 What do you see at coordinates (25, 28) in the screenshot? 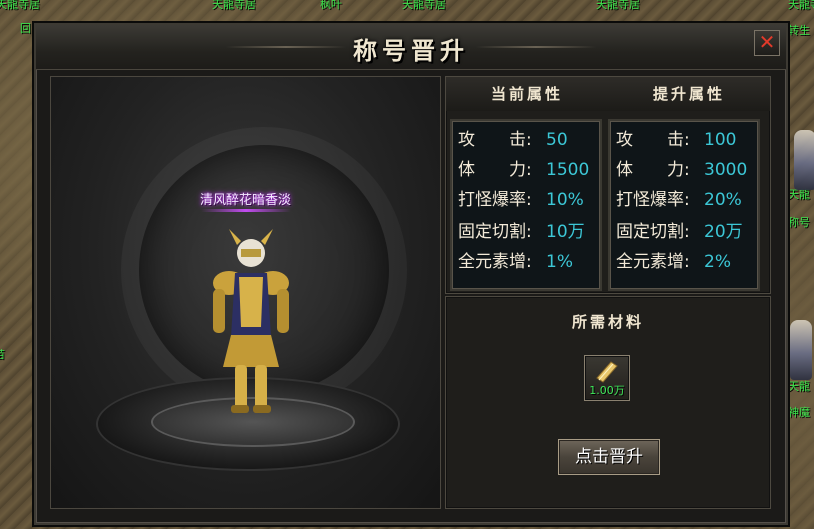
I see `bg-player-name: 回` at bounding box center [25, 28].